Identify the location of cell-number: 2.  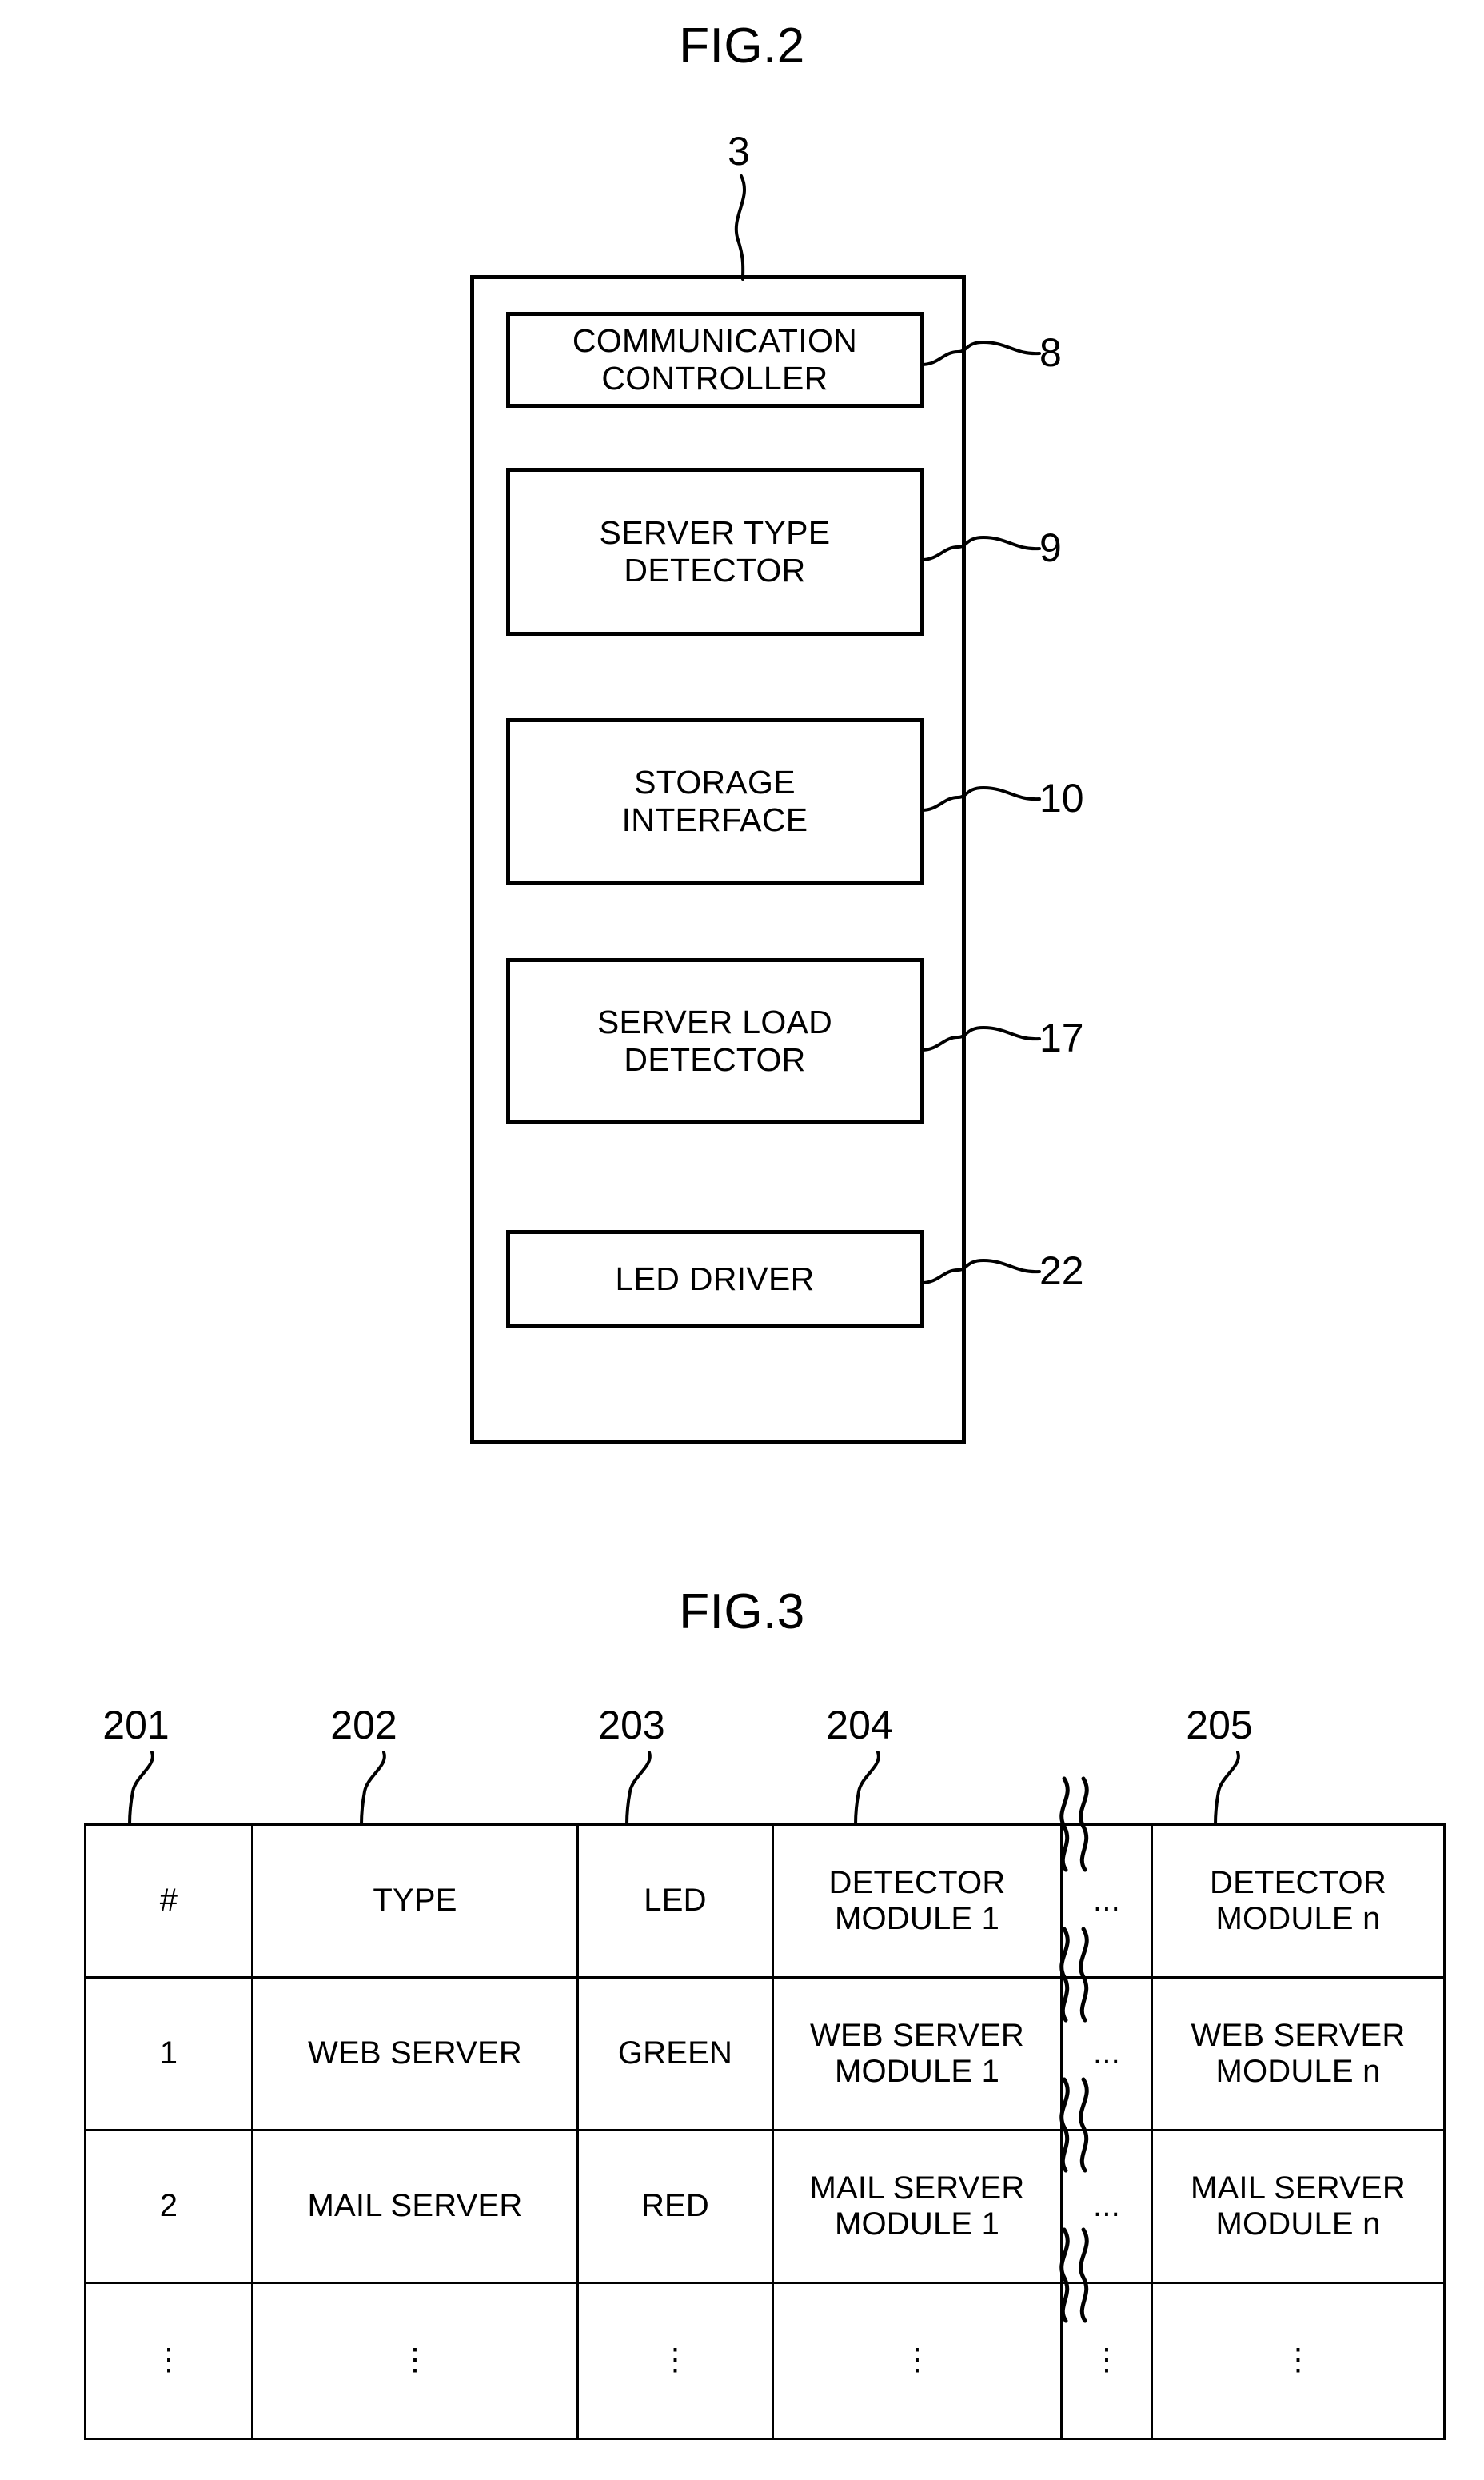
(168, 2207).